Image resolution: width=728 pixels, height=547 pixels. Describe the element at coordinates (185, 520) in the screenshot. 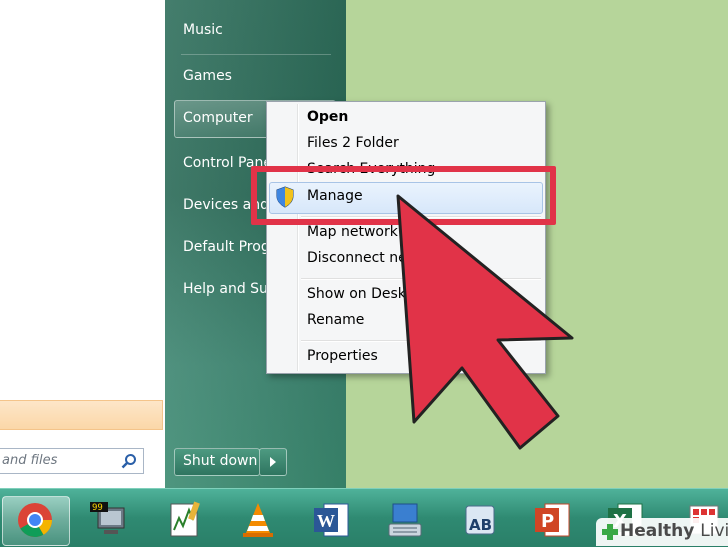

I see `graph-editor-icon` at that location.